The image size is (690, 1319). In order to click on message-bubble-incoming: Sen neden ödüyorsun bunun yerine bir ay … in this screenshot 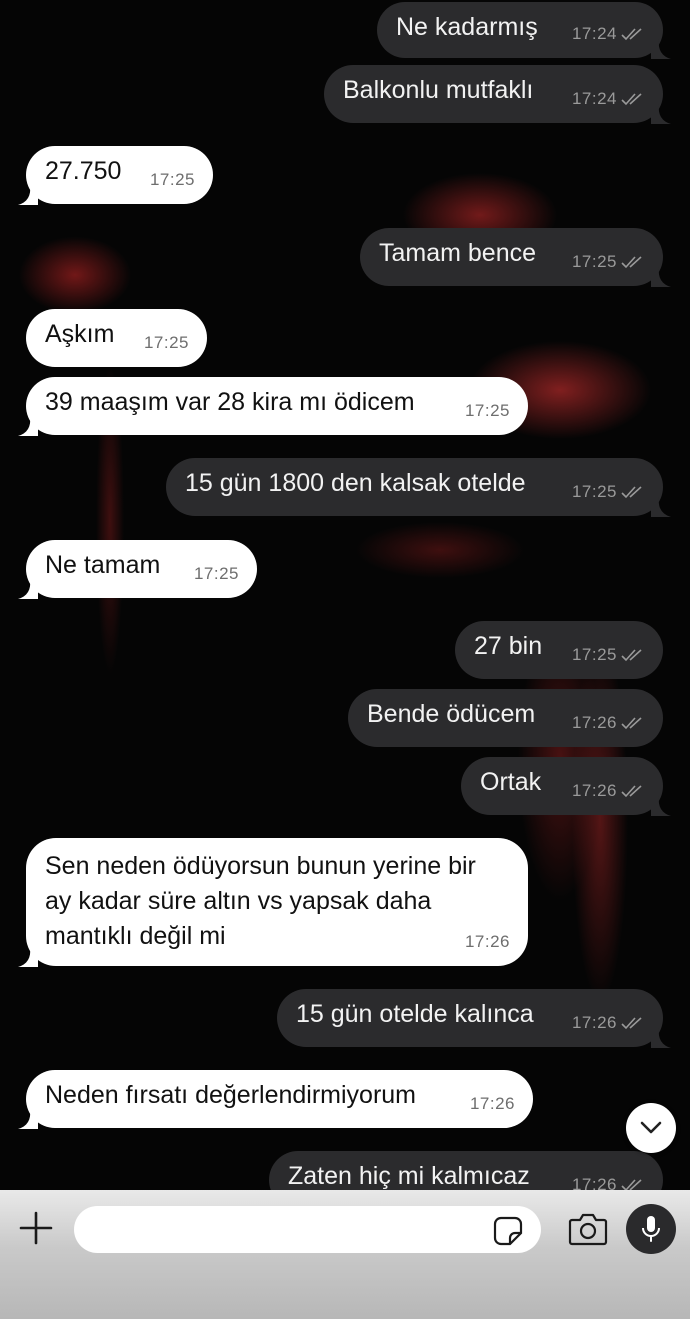, I will do `click(273, 902)`.